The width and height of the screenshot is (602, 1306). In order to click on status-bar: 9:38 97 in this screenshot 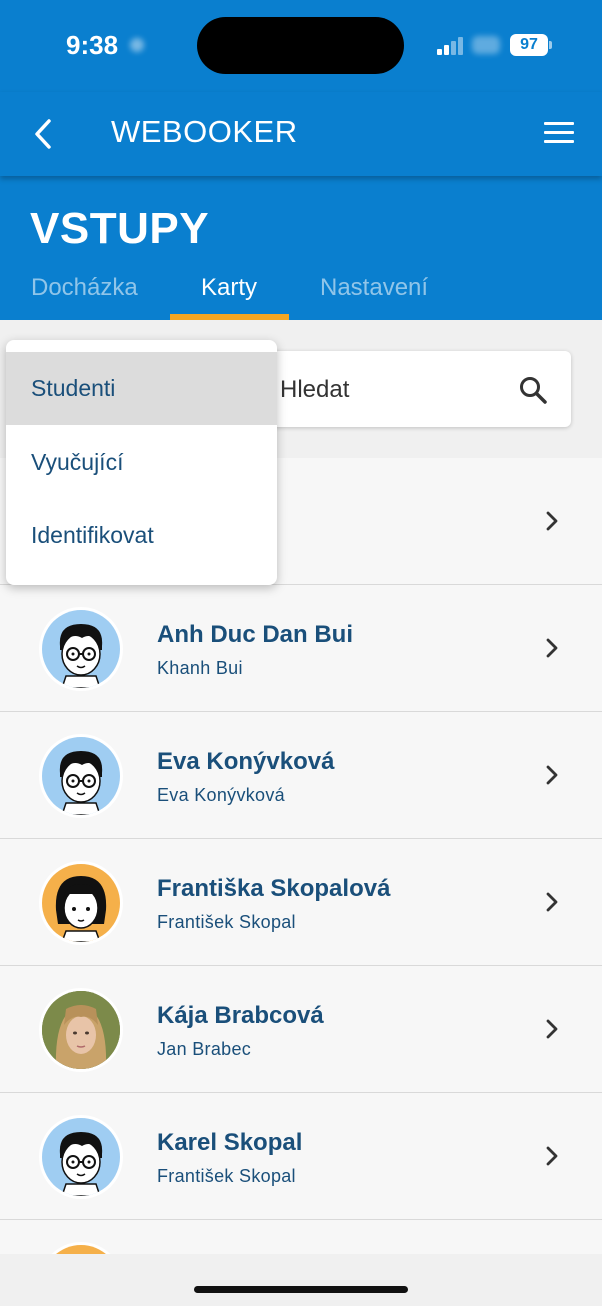, I will do `click(301, 46)`.